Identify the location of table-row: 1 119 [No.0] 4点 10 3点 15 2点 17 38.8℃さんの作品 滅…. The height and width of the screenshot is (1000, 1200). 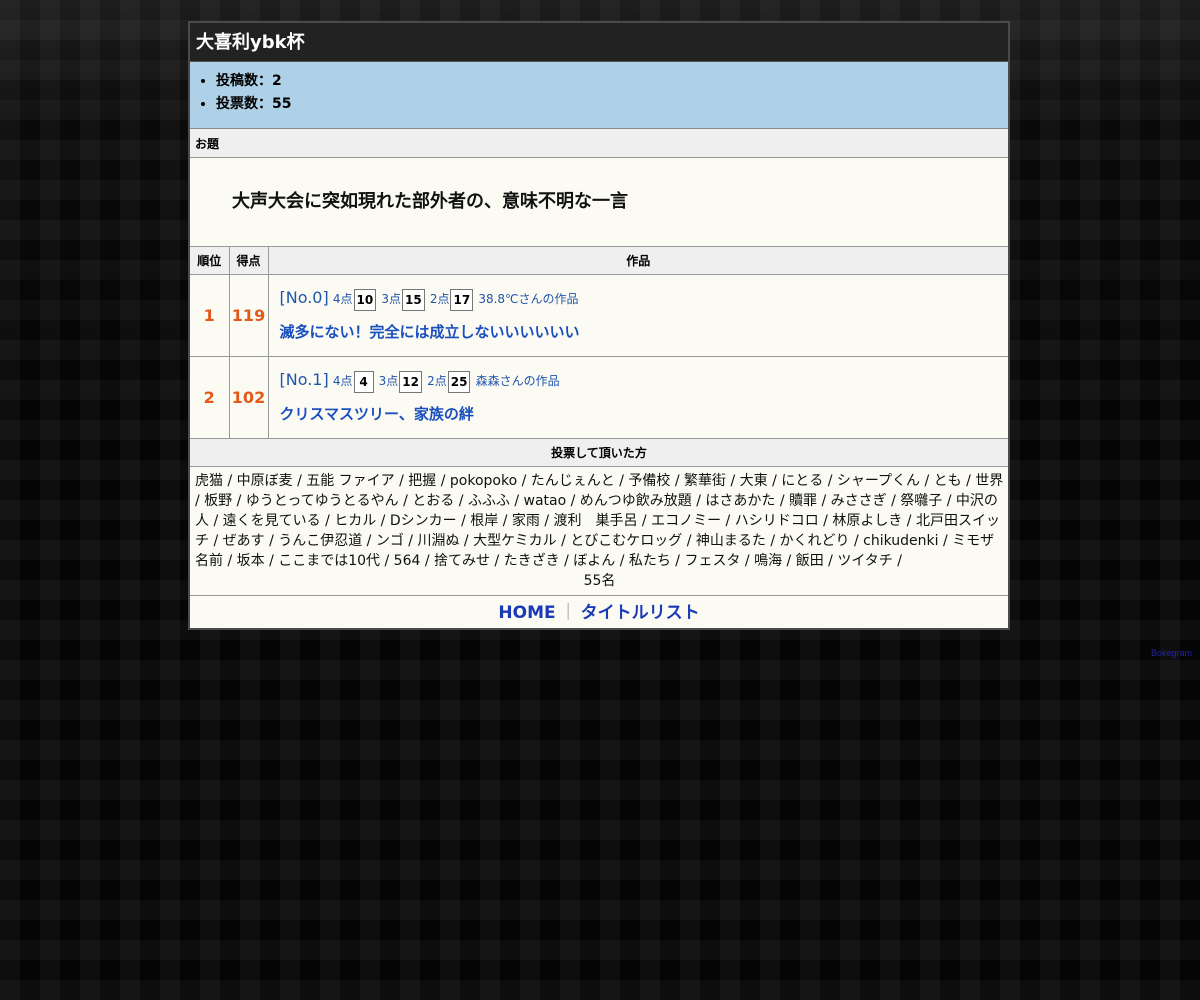
(599, 315).